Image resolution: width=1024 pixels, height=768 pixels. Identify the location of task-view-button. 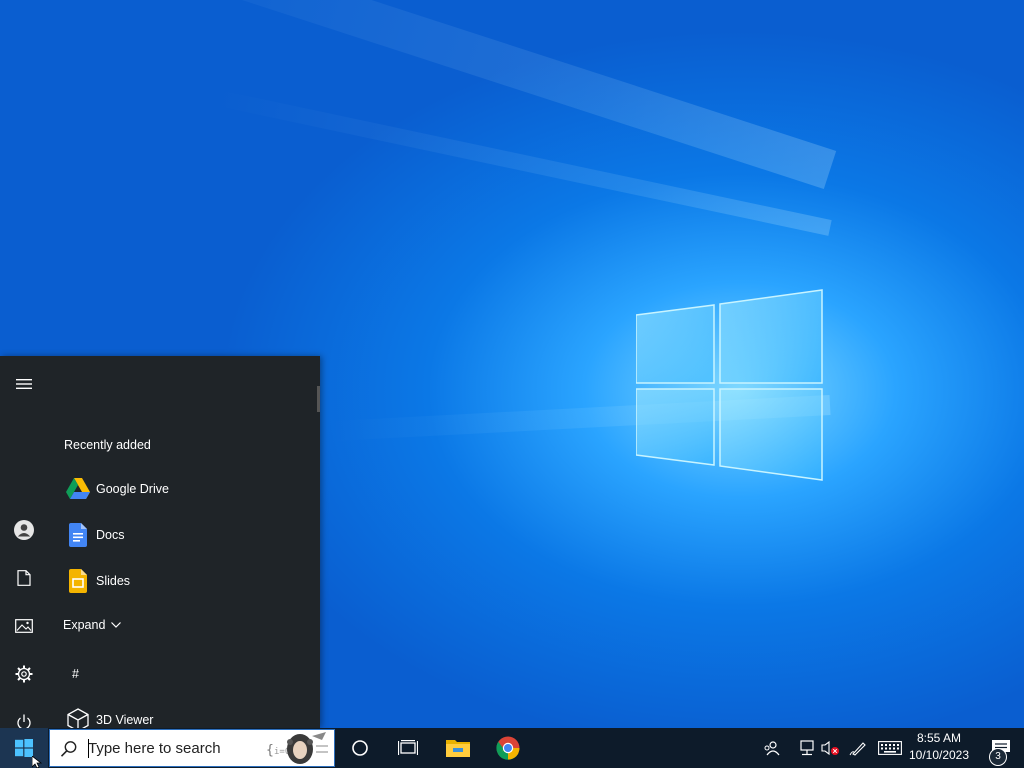
(408, 748).